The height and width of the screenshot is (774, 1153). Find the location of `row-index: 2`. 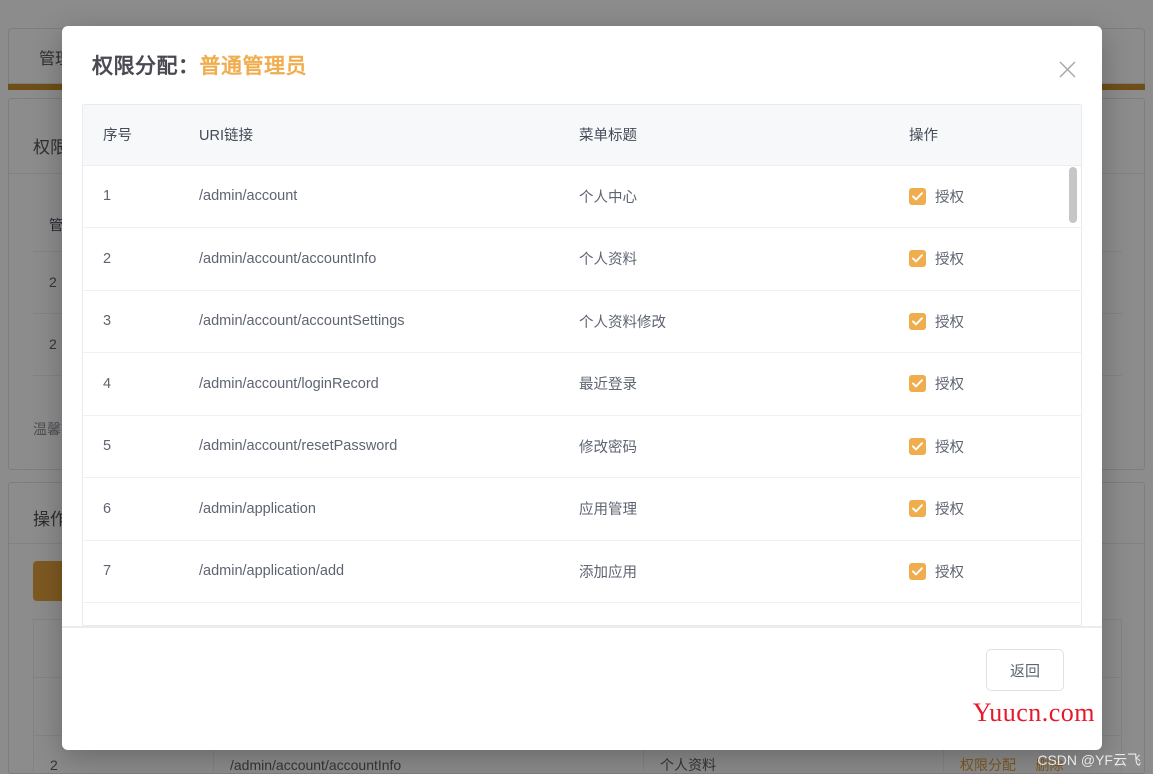

row-index: 2 is located at coordinates (131, 259).